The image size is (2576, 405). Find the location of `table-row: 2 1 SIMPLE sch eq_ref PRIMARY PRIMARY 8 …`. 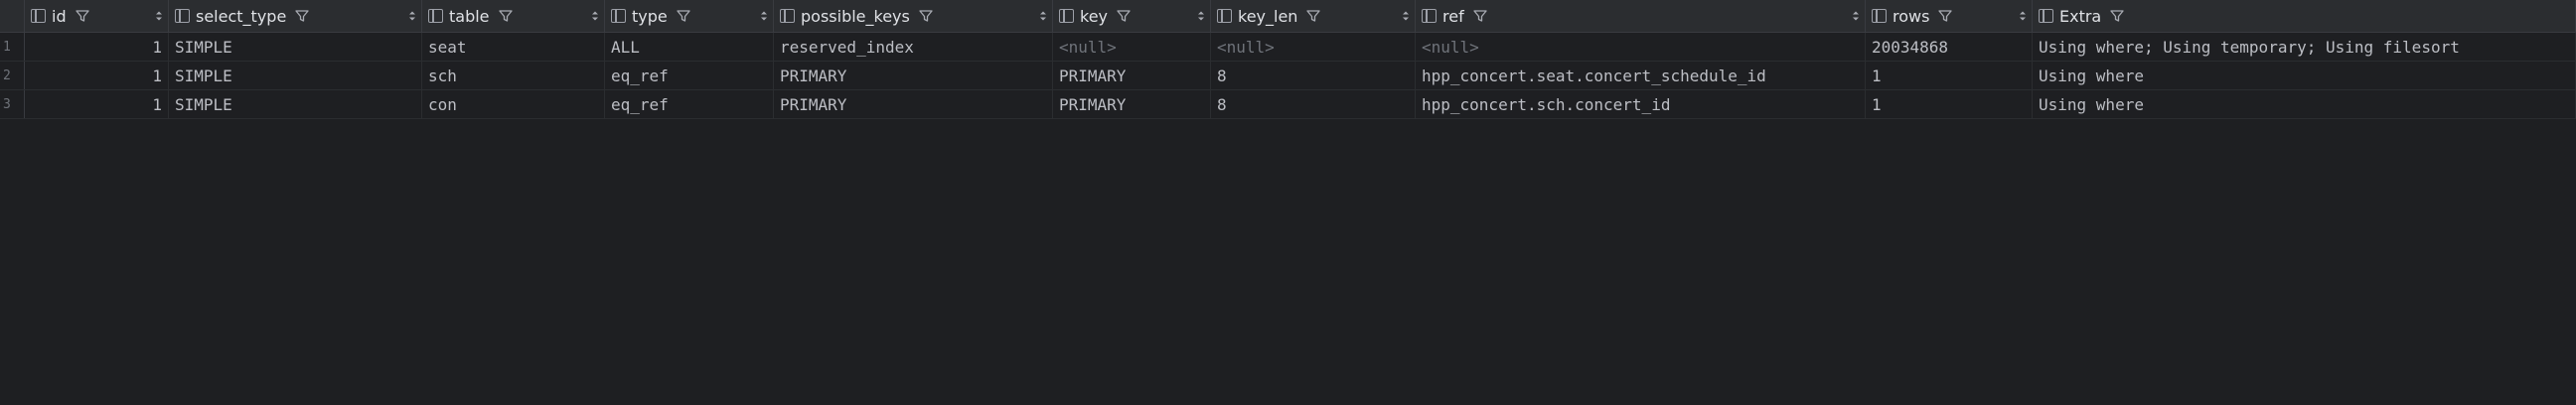

table-row: 2 1 SIMPLE sch eq_ref PRIMARY PRIMARY 8 … is located at coordinates (1288, 76).